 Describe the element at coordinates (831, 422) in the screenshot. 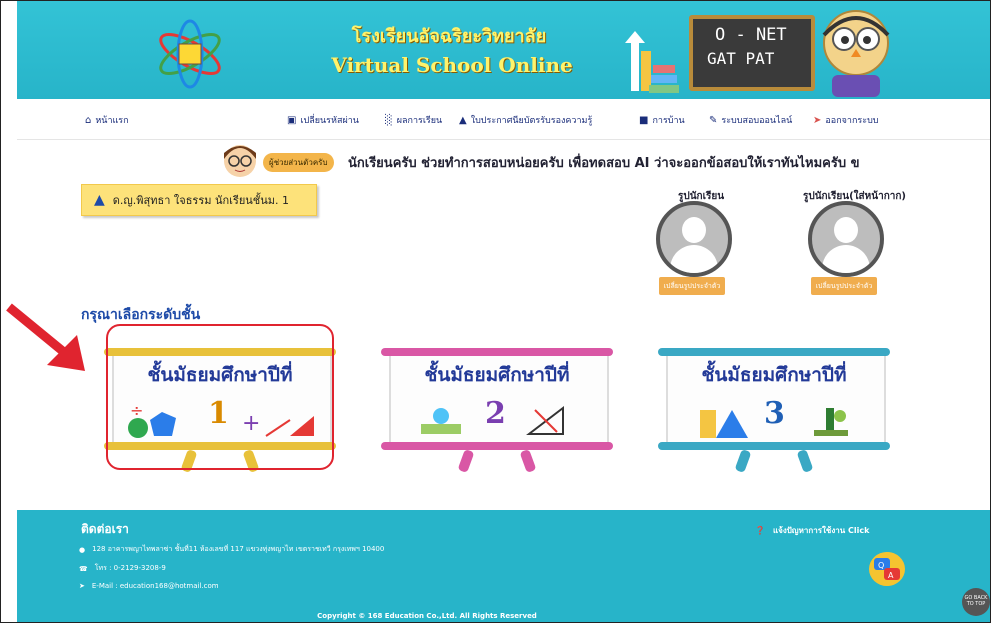

I see `microscope-icon` at that location.